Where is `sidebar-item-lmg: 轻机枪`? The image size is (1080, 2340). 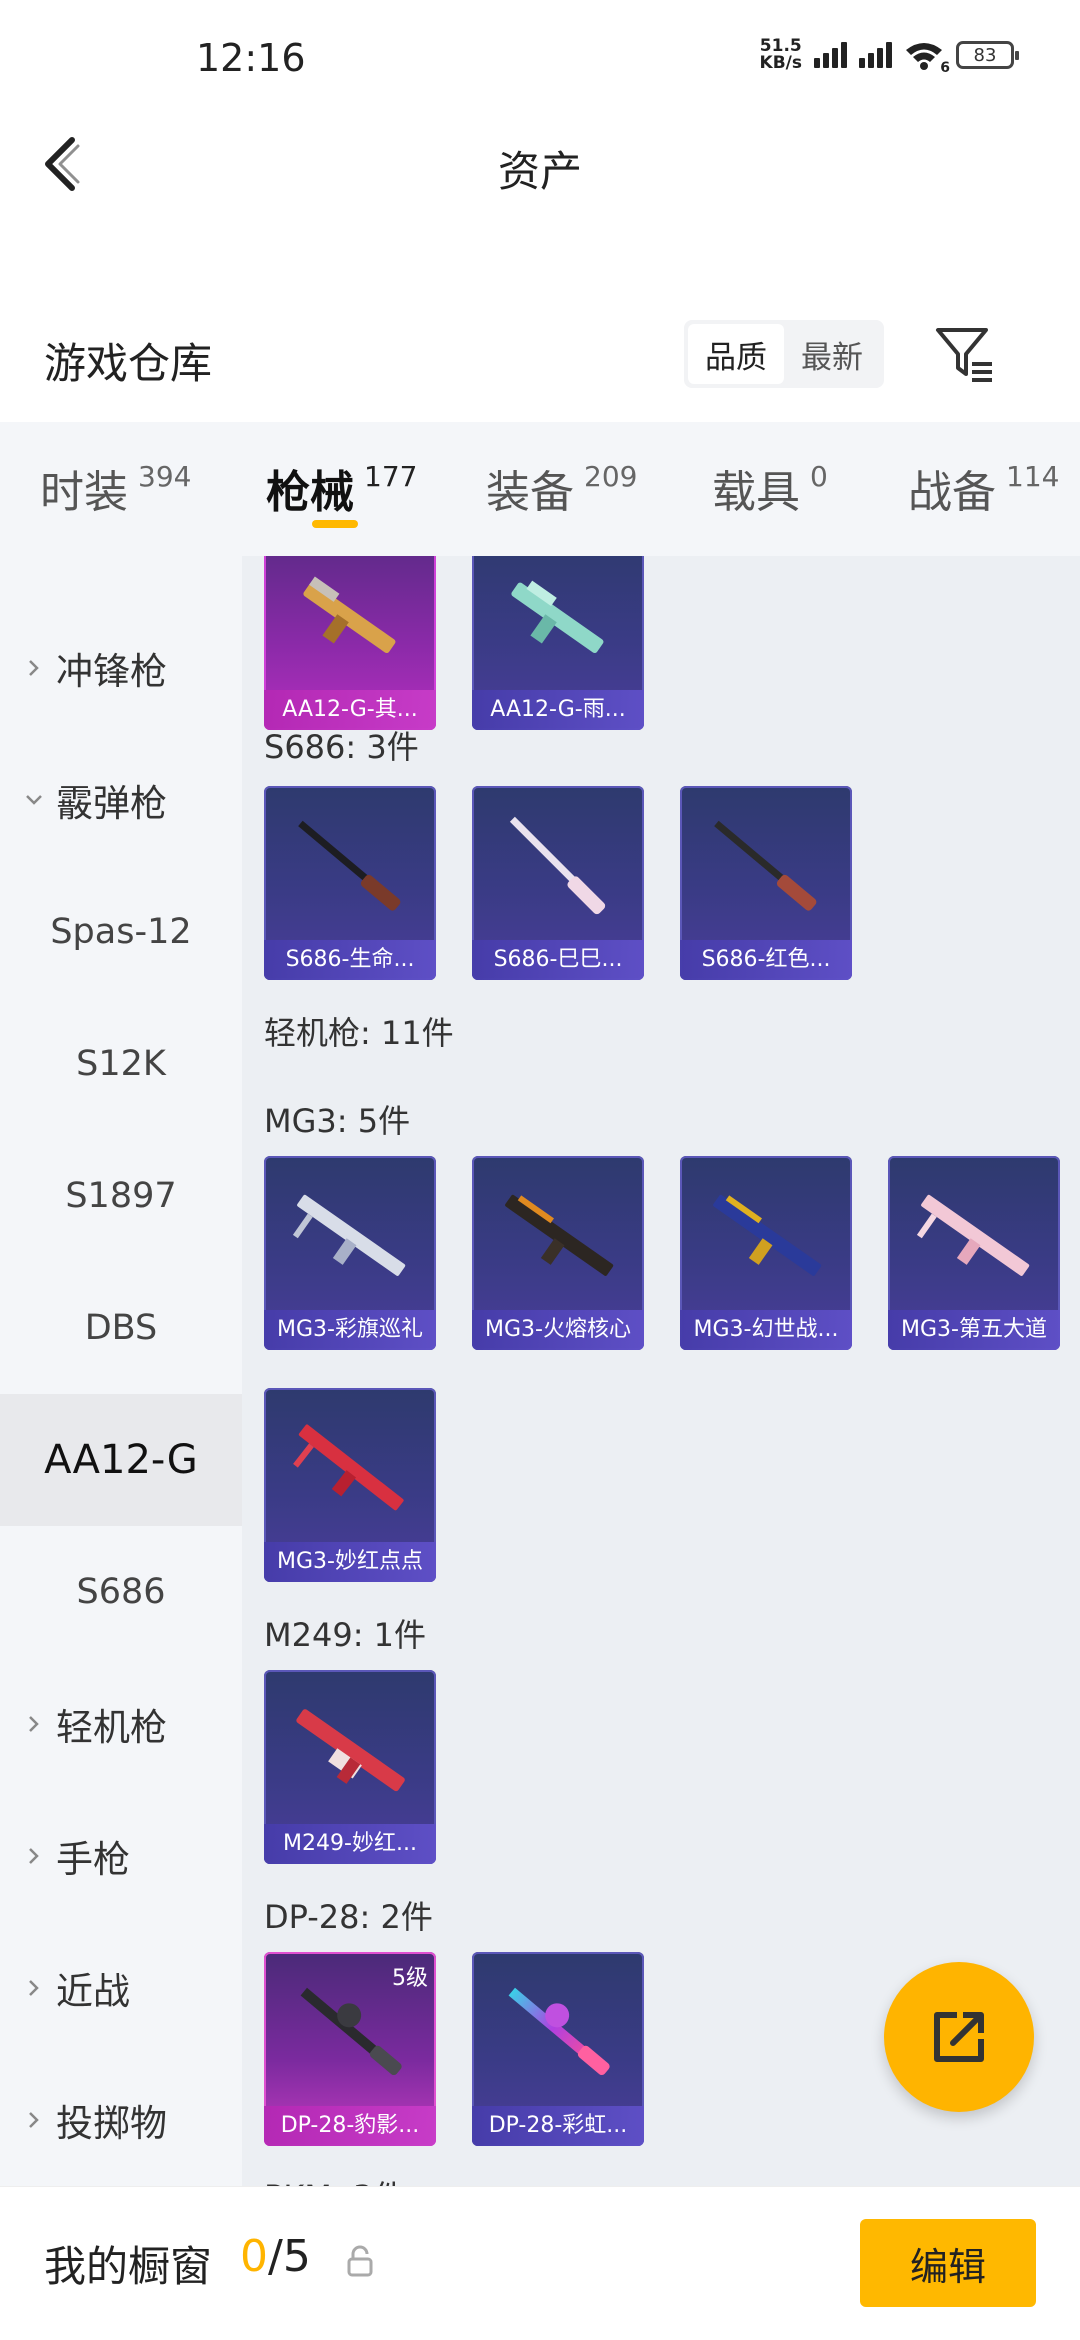
sidebar-item-lmg: 轻机枪 is located at coordinates (121, 1724).